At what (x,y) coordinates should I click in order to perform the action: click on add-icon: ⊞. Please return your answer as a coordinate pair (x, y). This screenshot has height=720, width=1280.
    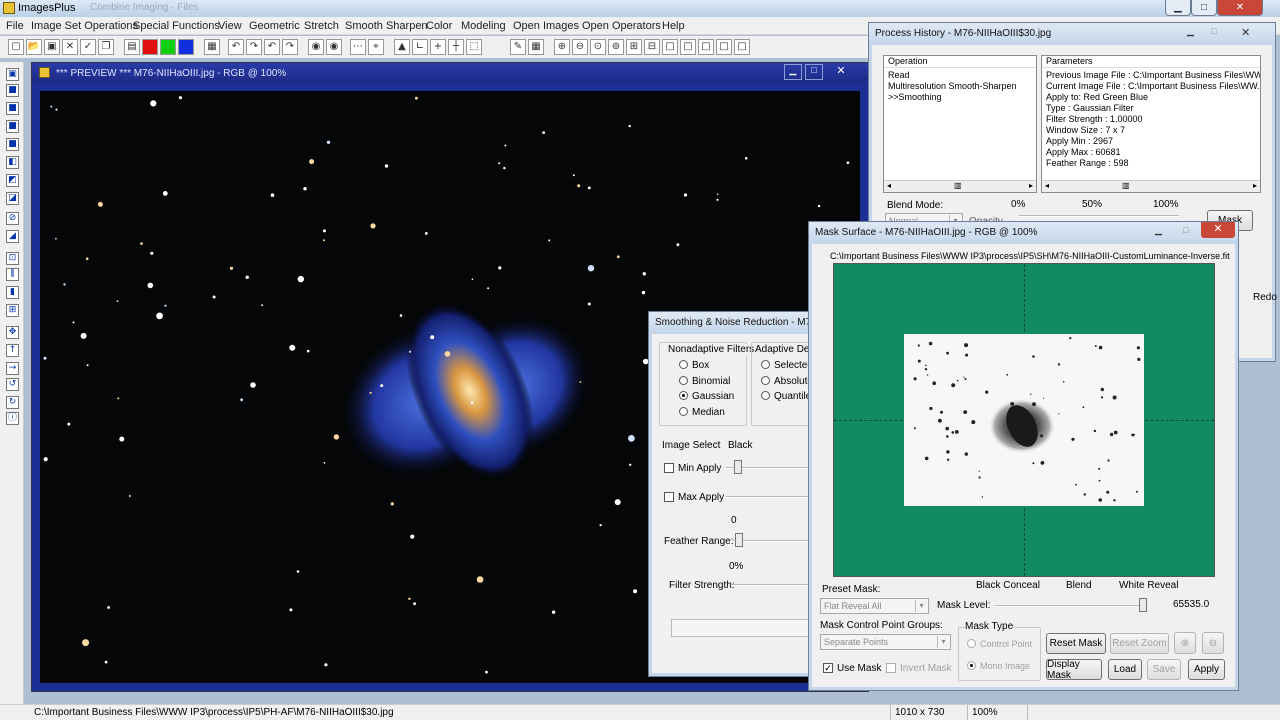
    Looking at the image, I should click on (634, 47).